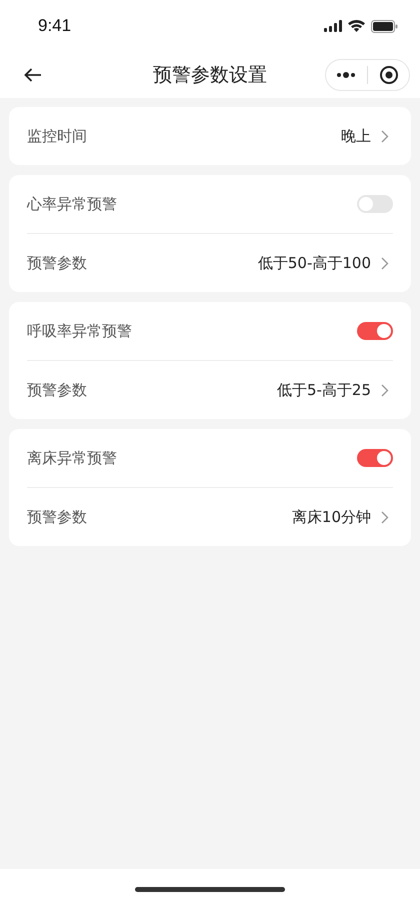 This screenshot has height=909, width=420. Describe the element at coordinates (331, 517) in the screenshot. I see `setting-value: 离床10分钟` at that location.